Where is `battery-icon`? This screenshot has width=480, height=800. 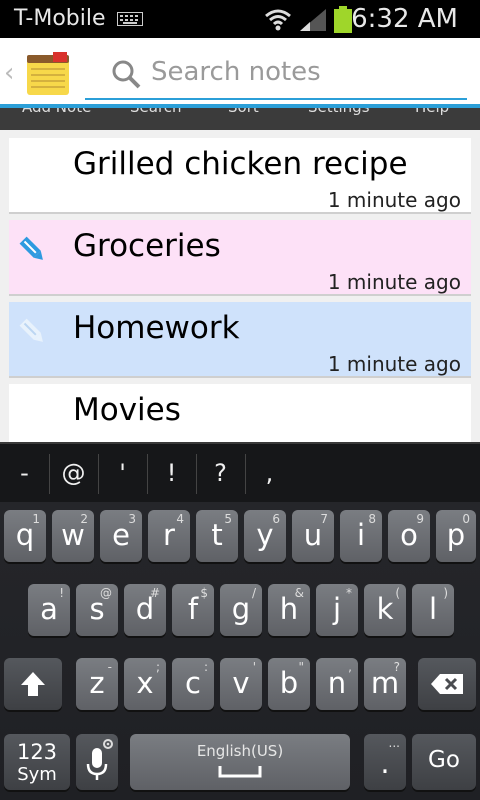
battery-icon is located at coordinates (343, 19).